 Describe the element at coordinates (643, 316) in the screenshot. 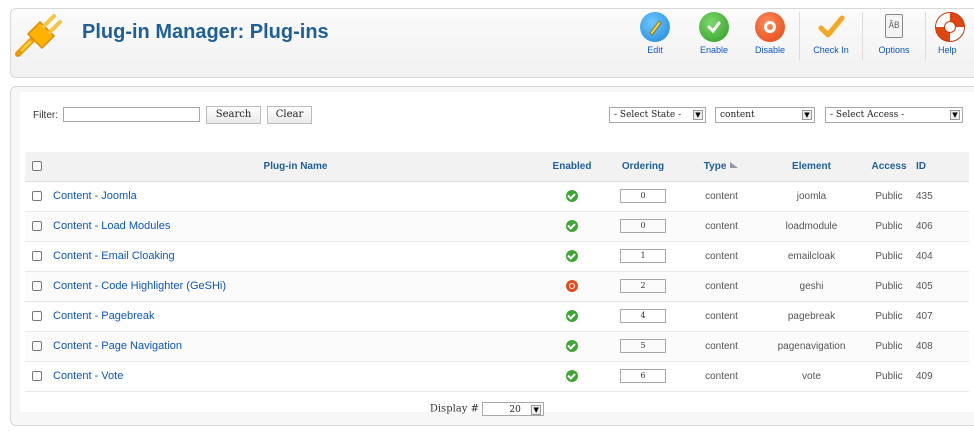

I see `ordering-input: 4` at that location.